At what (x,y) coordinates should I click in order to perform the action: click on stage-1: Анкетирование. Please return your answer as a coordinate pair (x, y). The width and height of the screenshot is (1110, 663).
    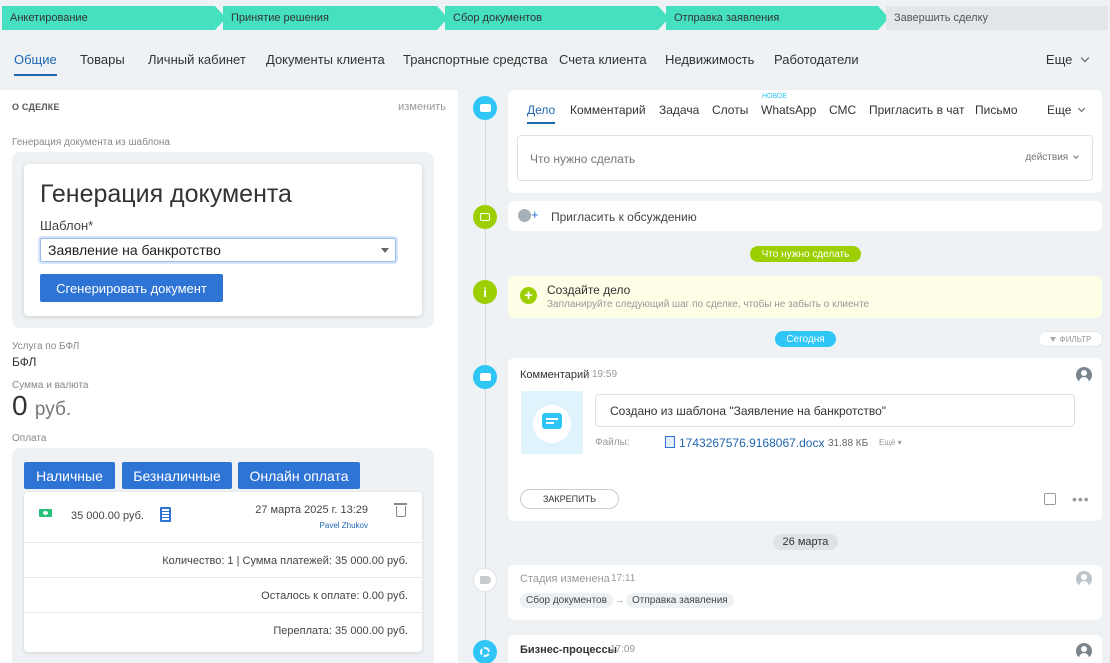
    Looking at the image, I should click on (114, 18).